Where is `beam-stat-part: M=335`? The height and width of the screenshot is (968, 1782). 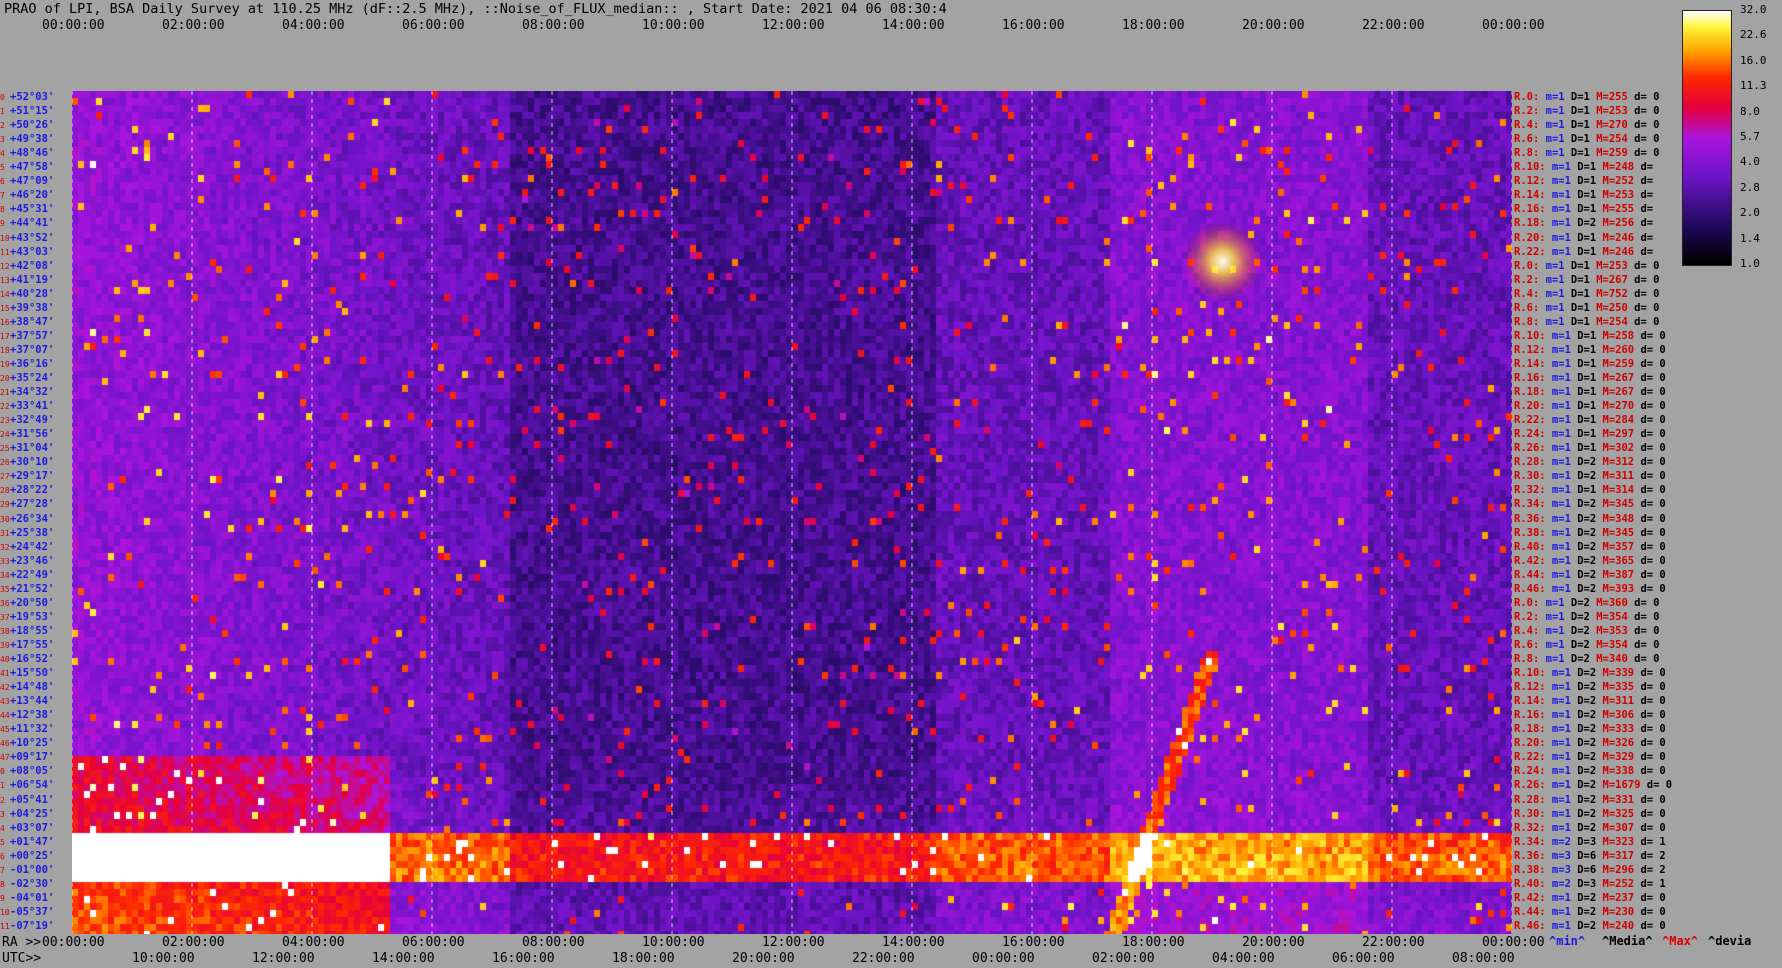
beam-stat-part: M=335 is located at coordinates (1615, 687).